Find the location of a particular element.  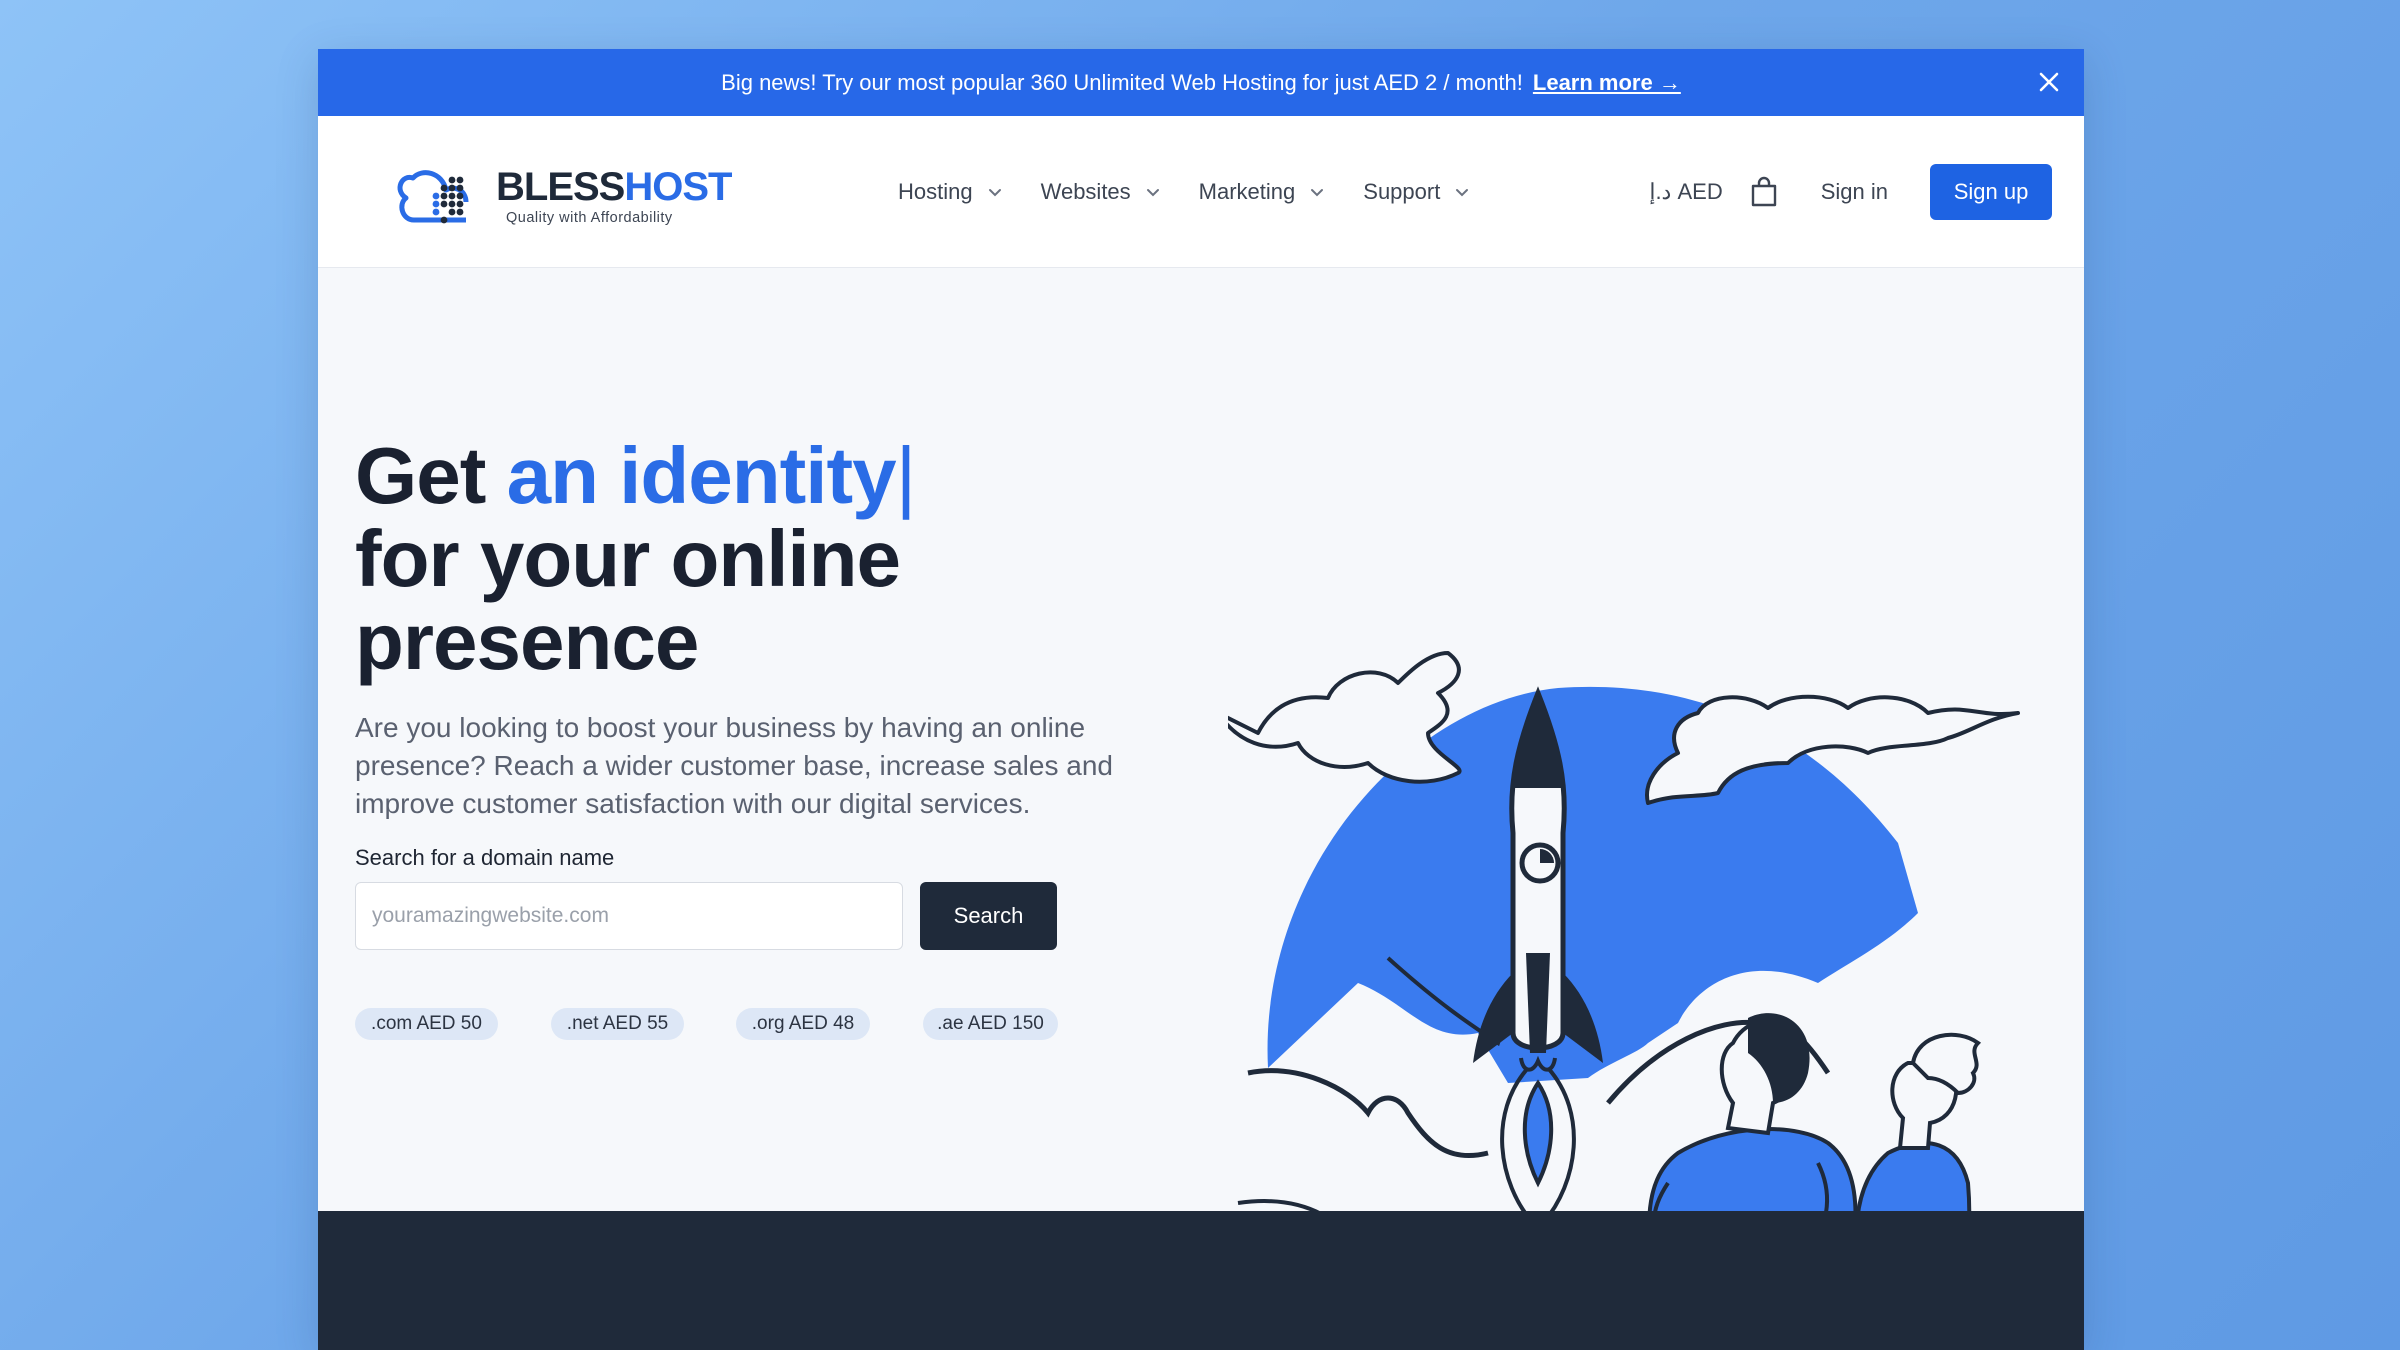

svg-text: BLESSHOST is located at coordinates (614, 187).